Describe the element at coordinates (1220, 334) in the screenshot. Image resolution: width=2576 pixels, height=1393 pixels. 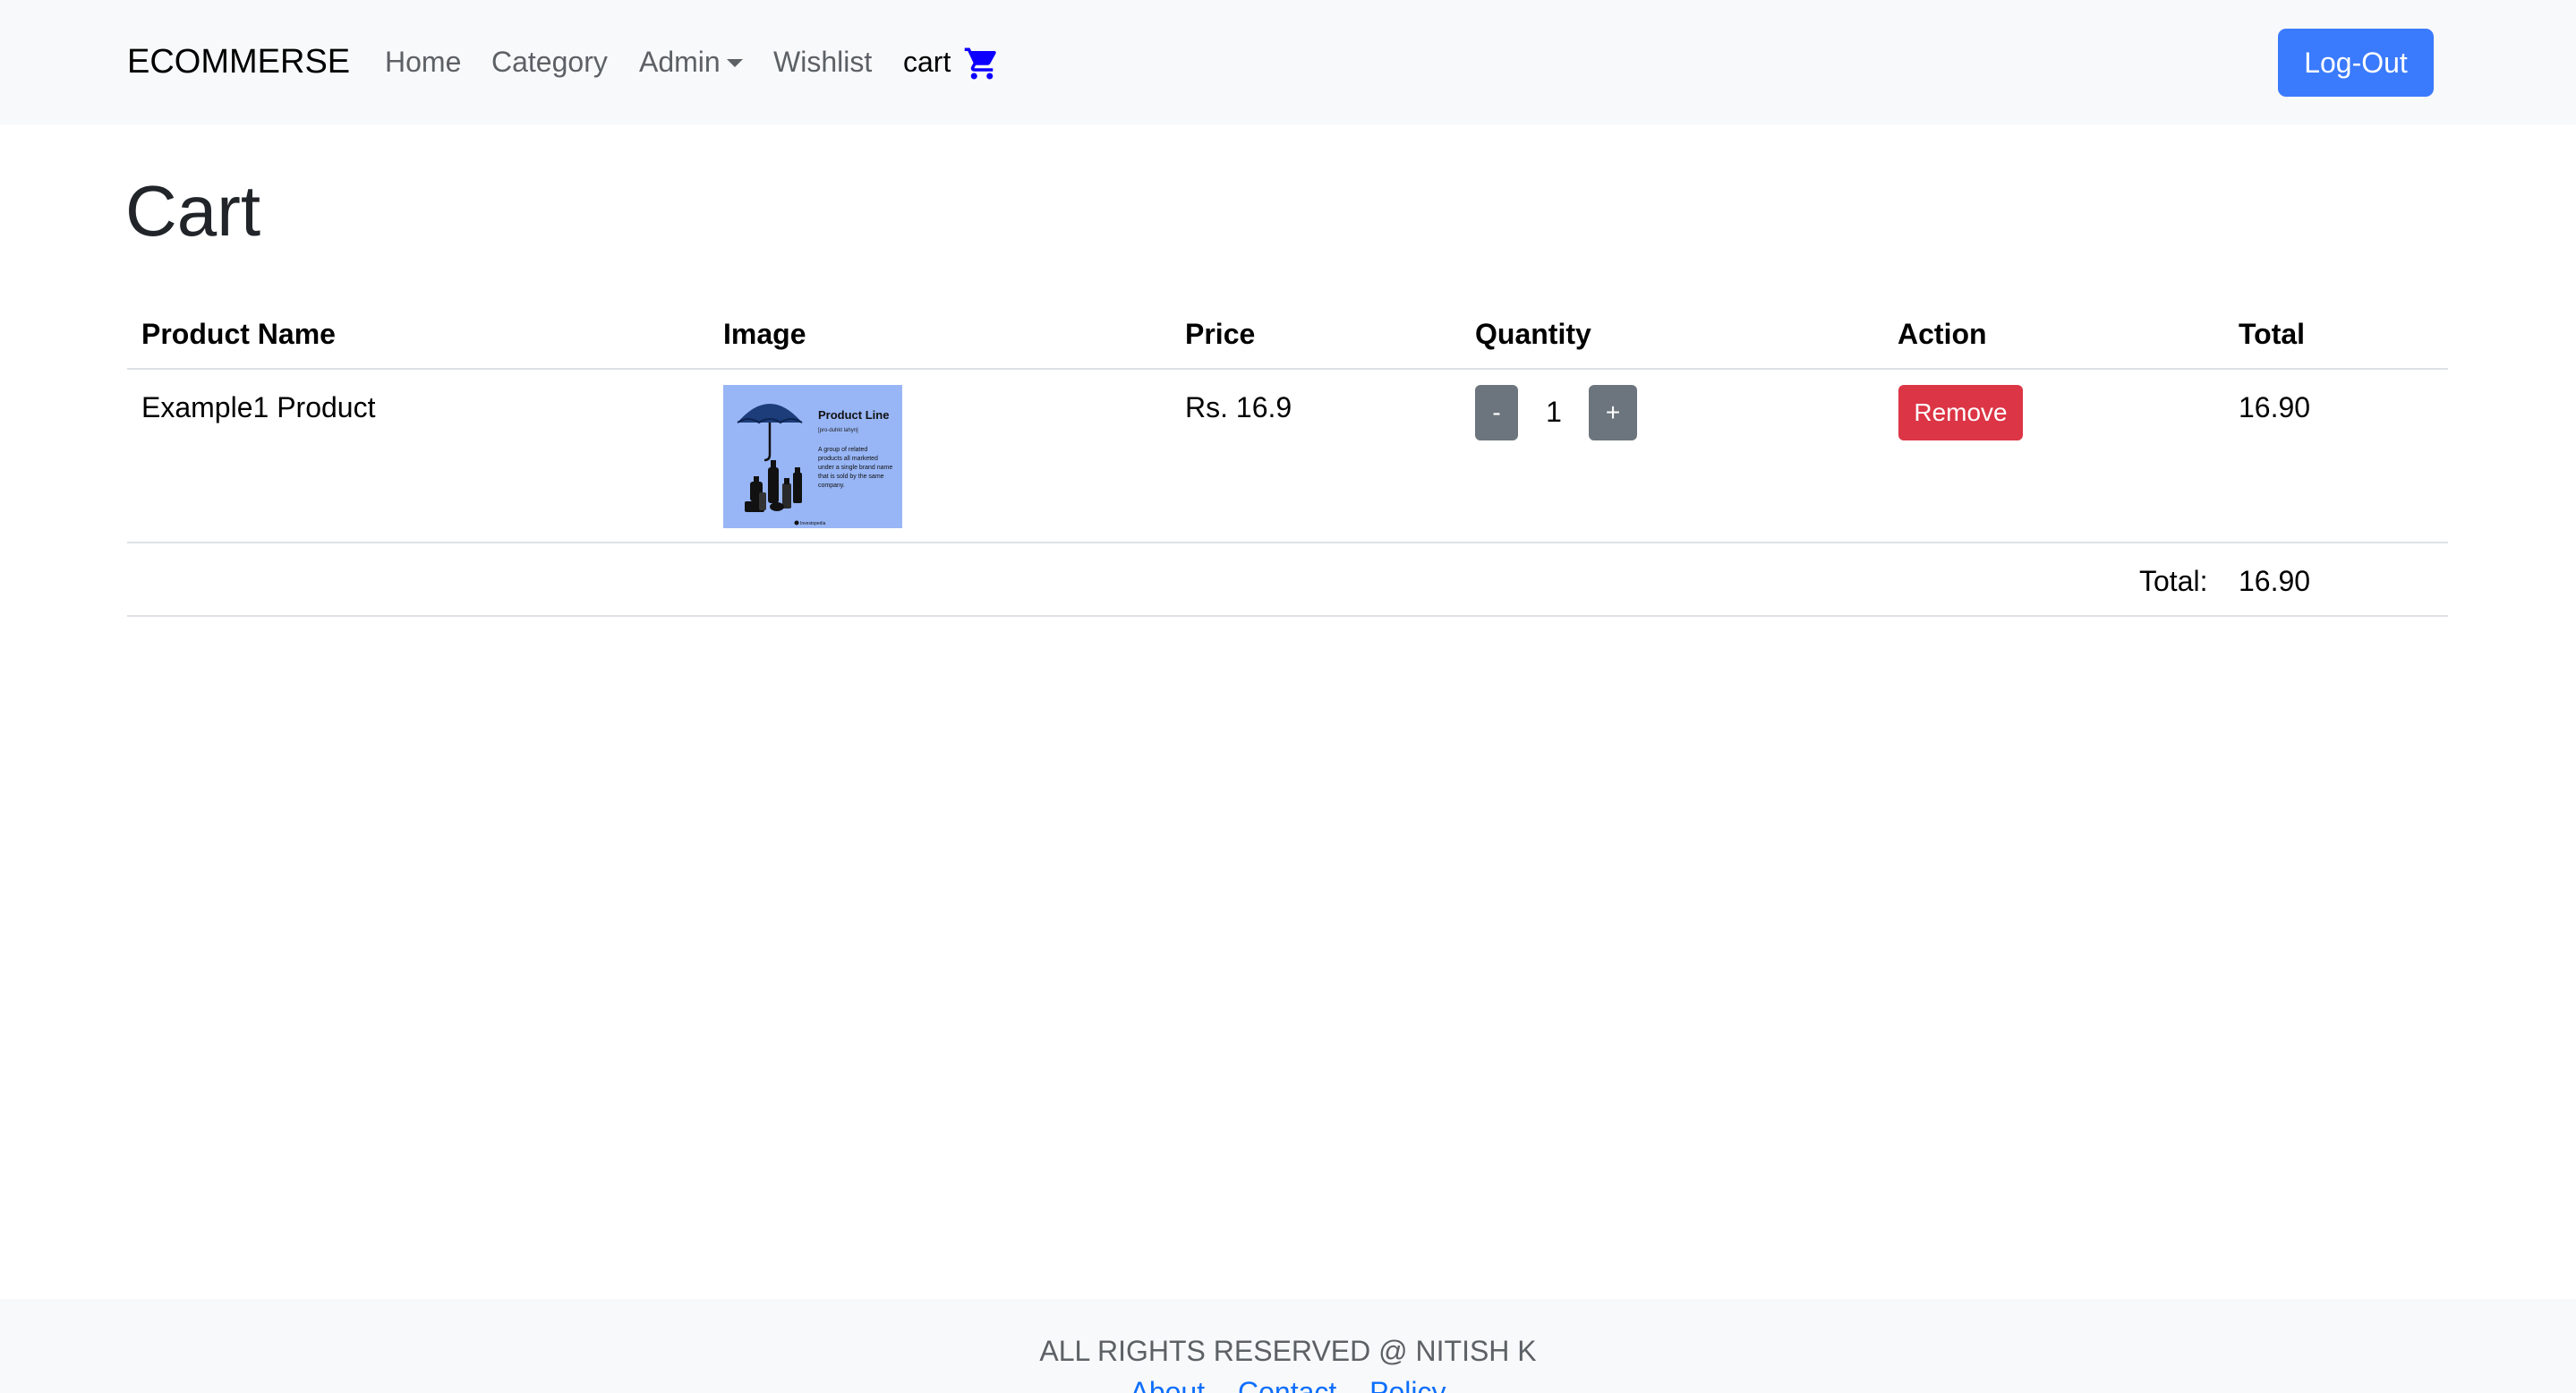
I see `header-price: Price` at that location.